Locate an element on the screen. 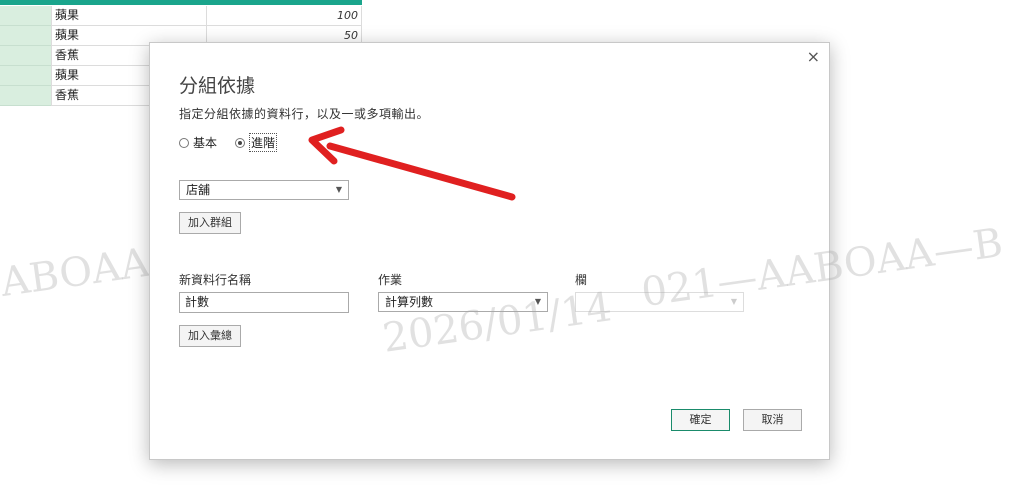 The width and height of the screenshot is (1024, 499). radio-basic is located at coordinates (184, 142).